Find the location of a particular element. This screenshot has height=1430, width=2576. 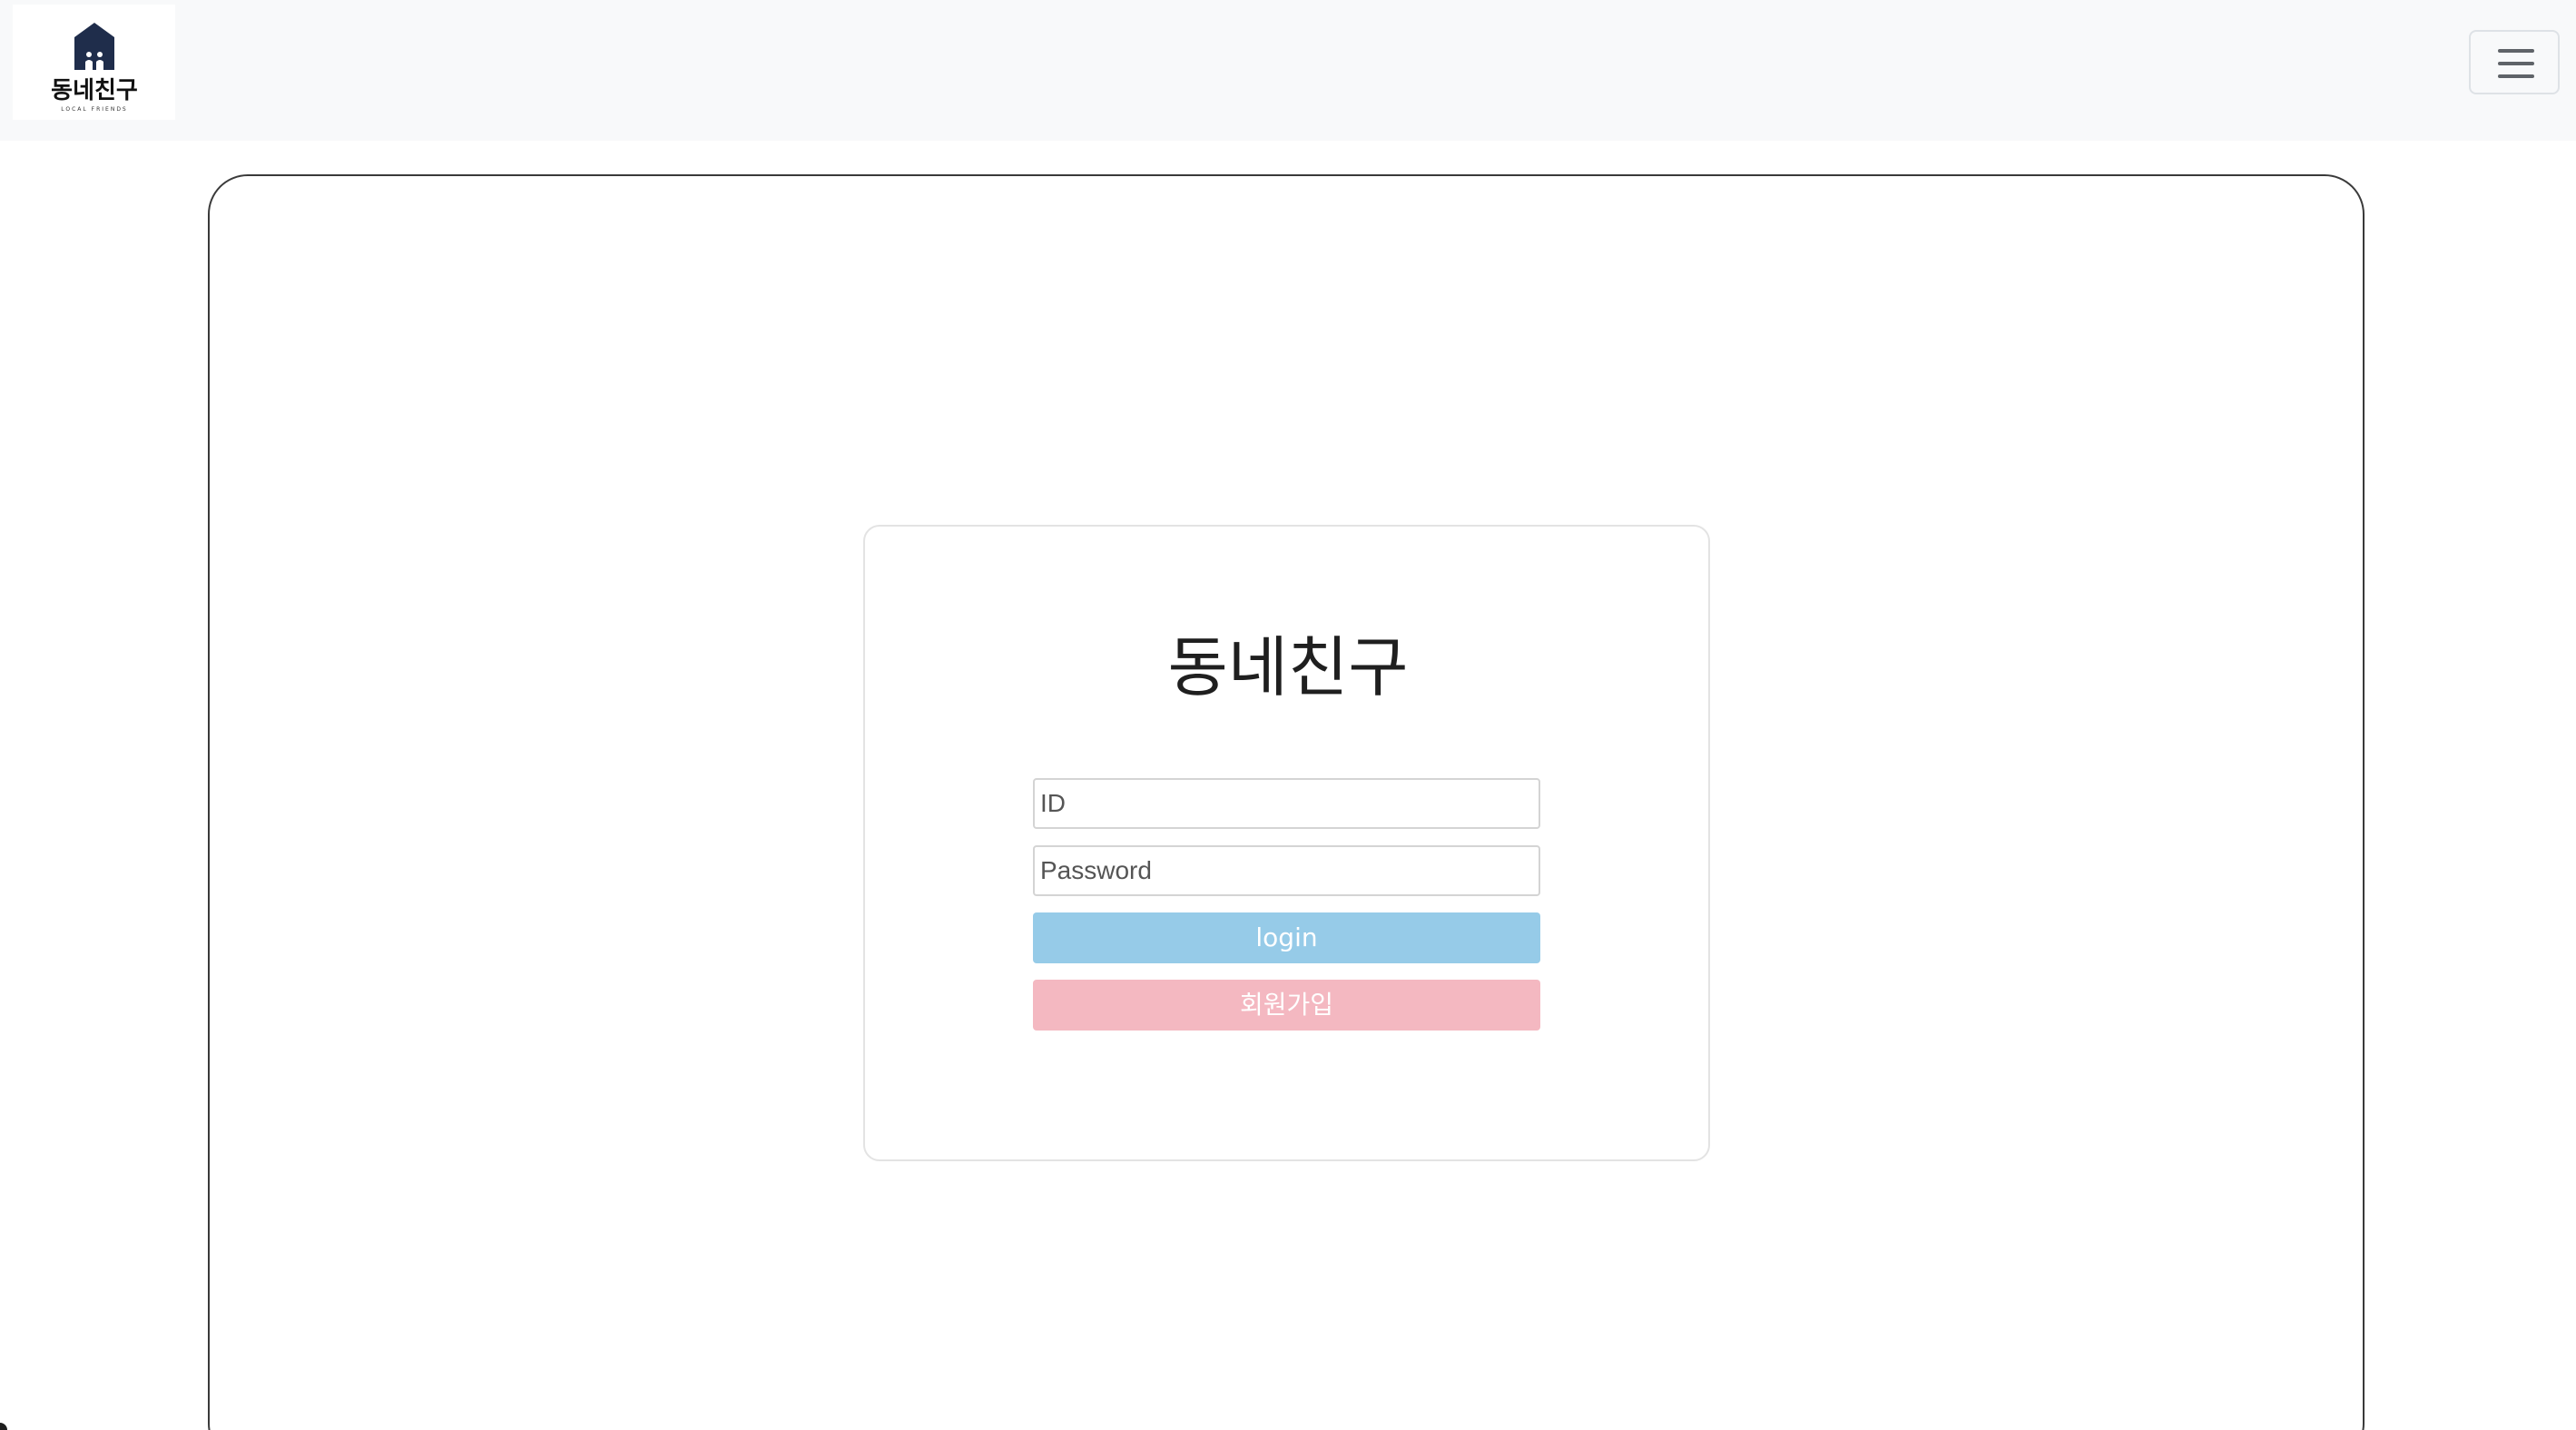

house-icon: 동네친구 LOCAL FRIENDS is located at coordinates (94, 68).